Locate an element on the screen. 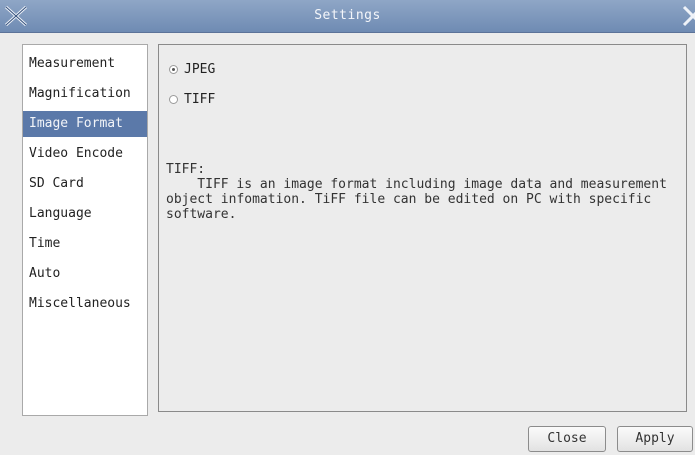 The image size is (695, 455). apply-button: Apply is located at coordinates (655, 439).